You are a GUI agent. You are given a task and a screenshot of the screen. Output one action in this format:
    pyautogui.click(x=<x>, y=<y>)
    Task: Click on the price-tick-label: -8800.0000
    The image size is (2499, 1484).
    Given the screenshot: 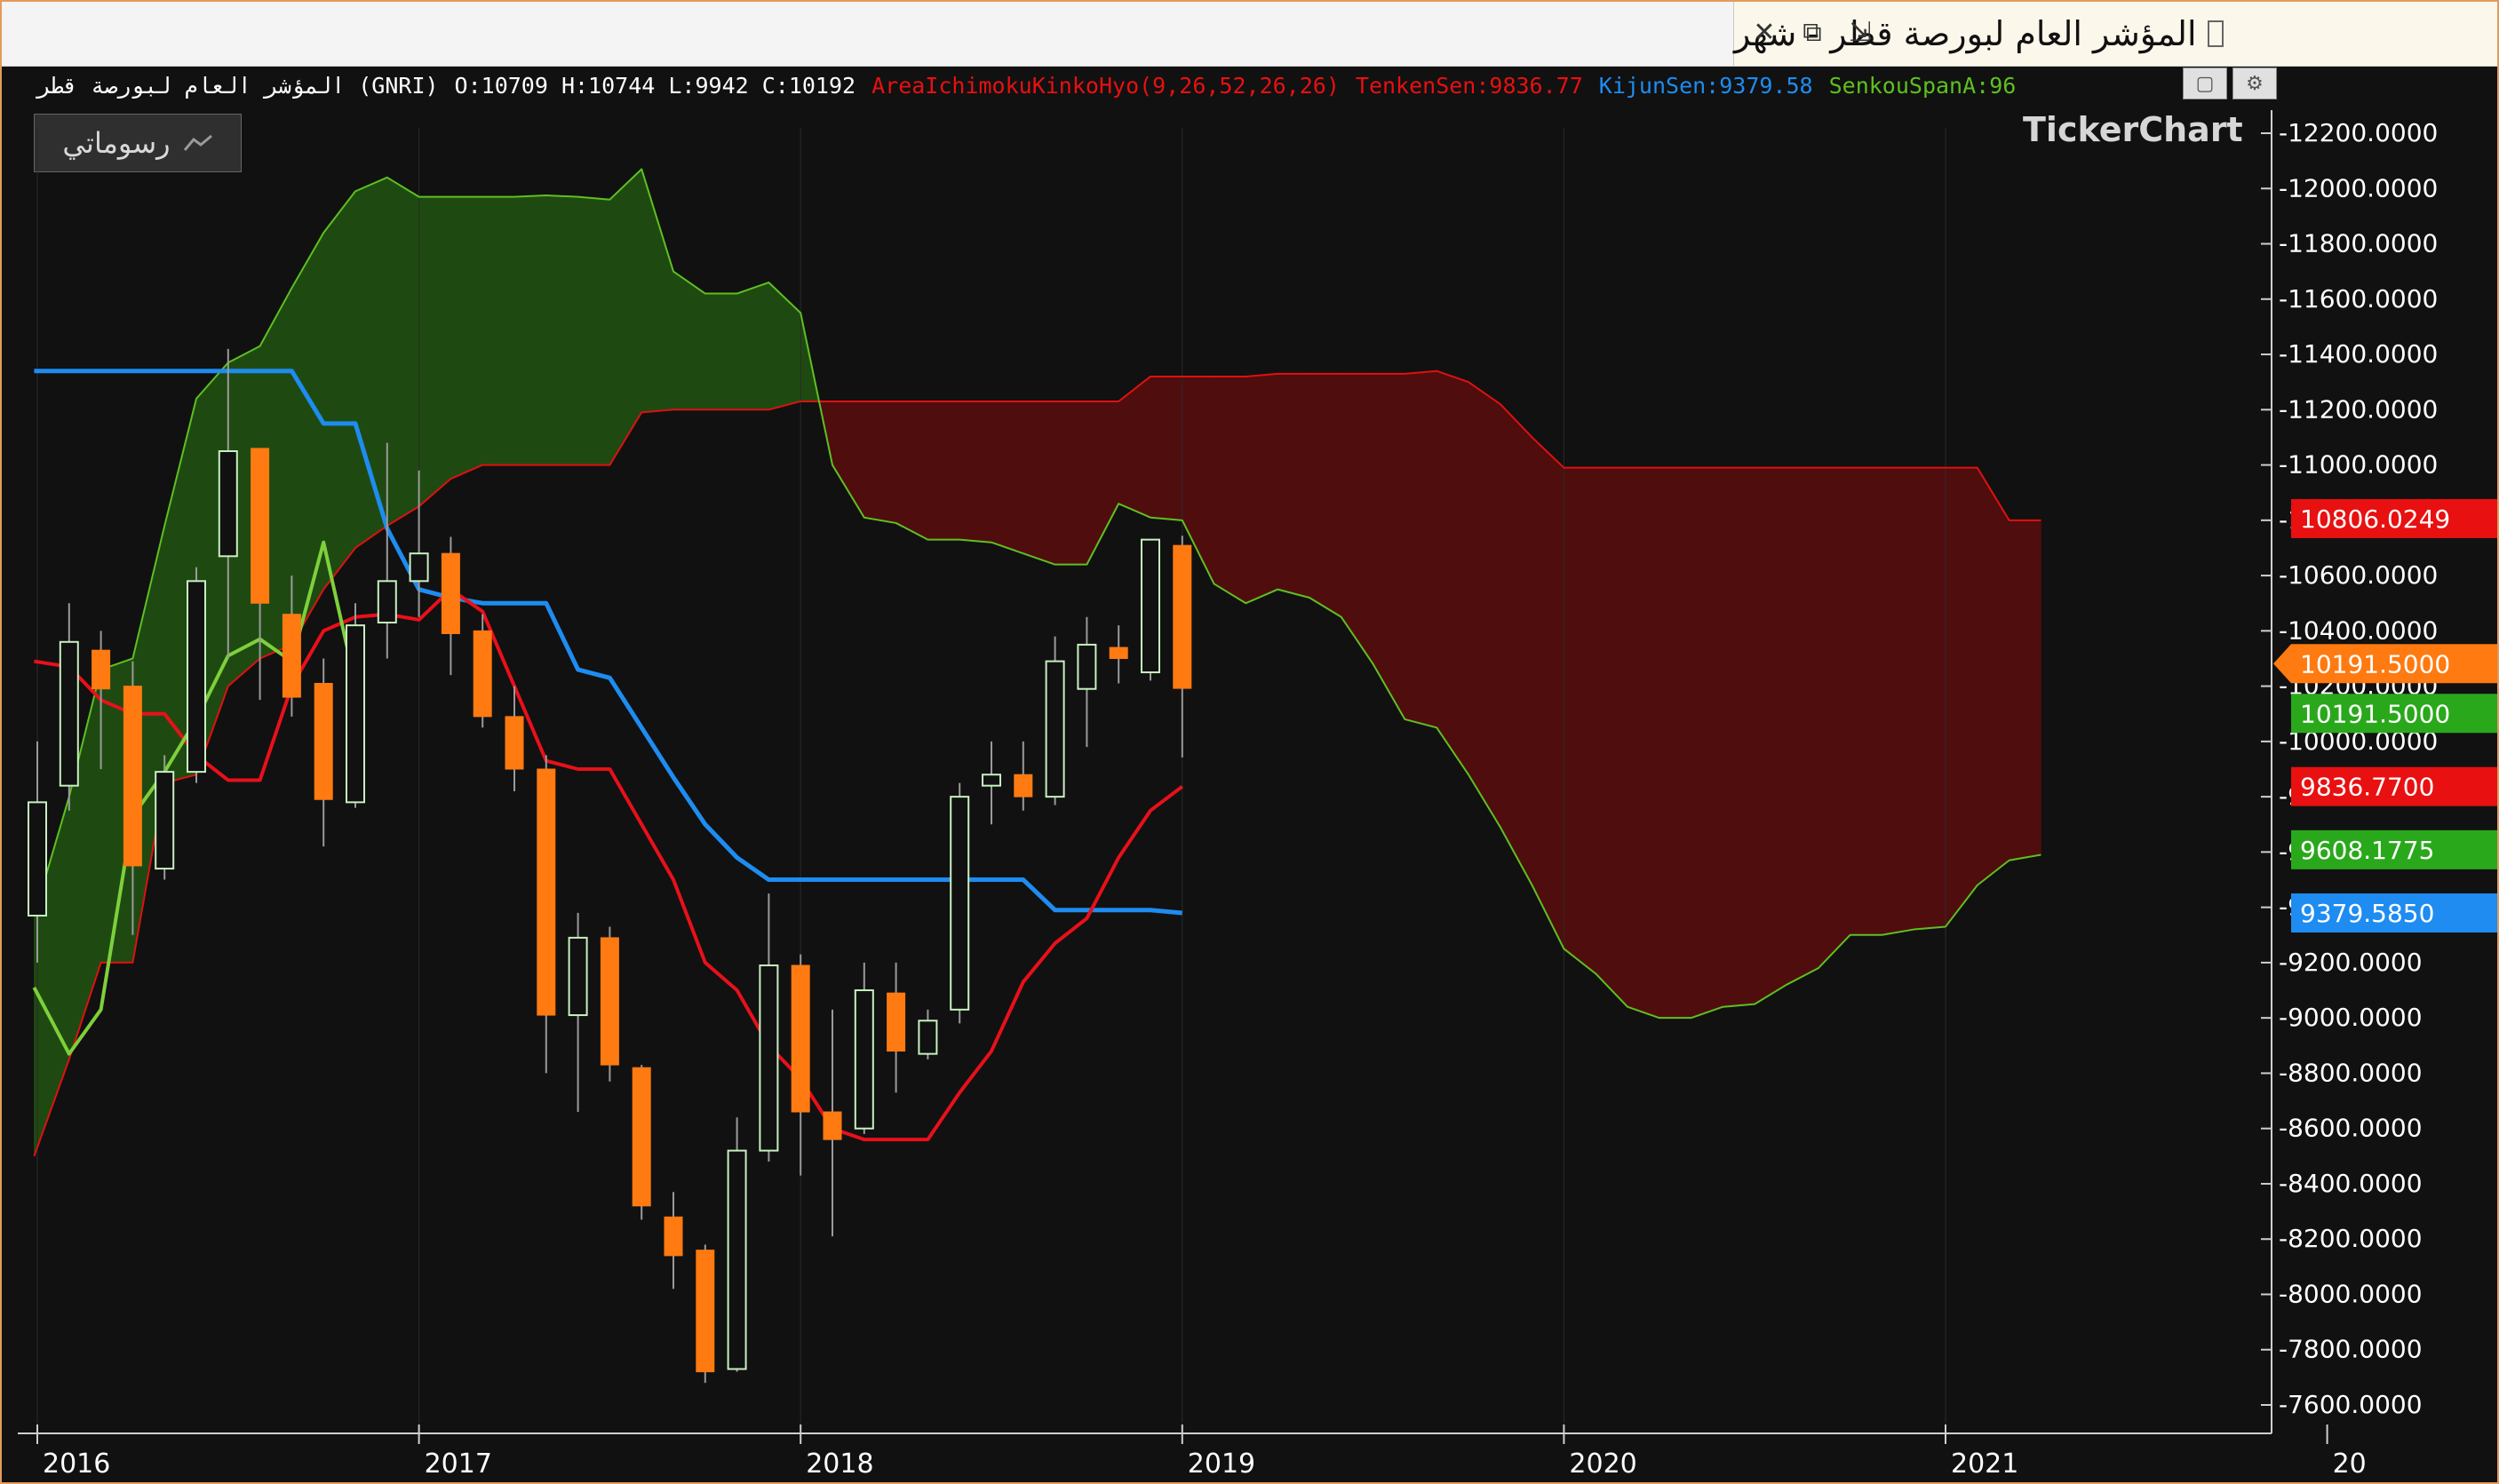 What is the action you would take?
    pyautogui.click(x=2351, y=1072)
    